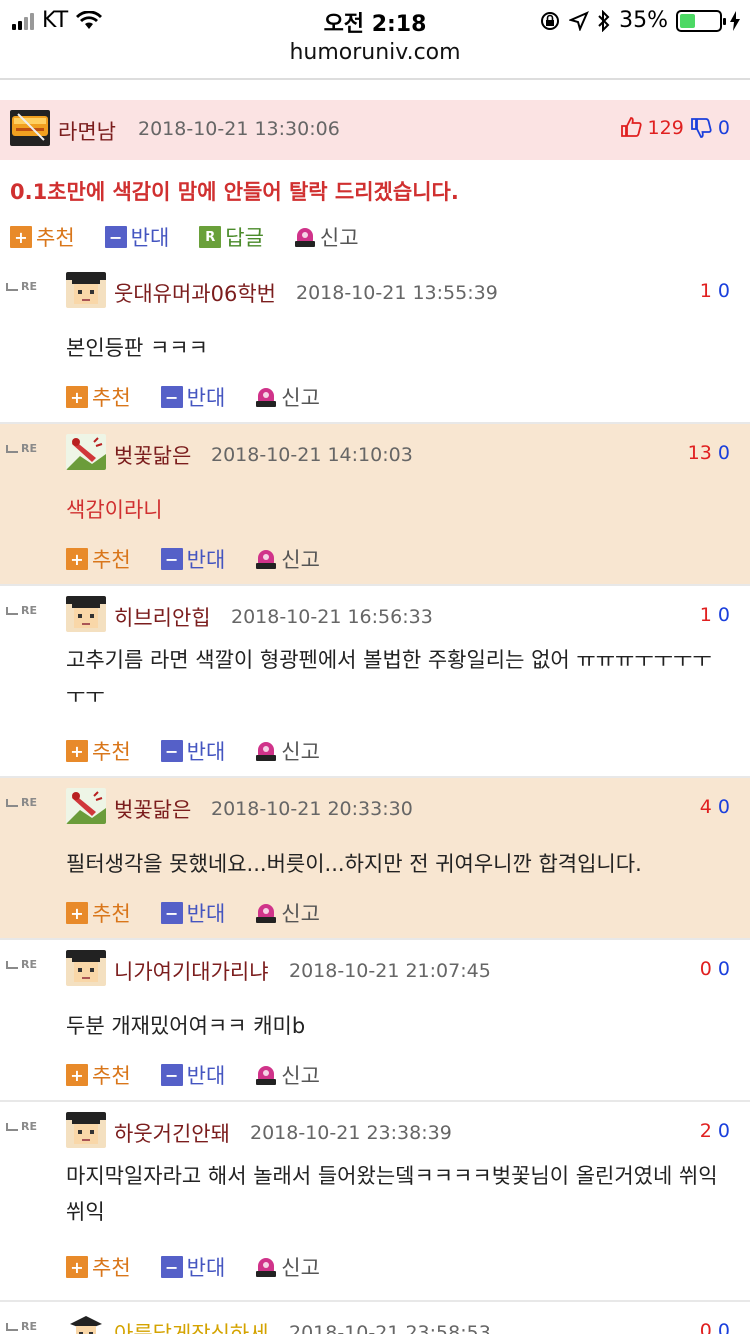  What do you see at coordinates (375, 20) in the screenshot?
I see `status-bar: KT 오전 2:18 35%` at bounding box center [375, 20].